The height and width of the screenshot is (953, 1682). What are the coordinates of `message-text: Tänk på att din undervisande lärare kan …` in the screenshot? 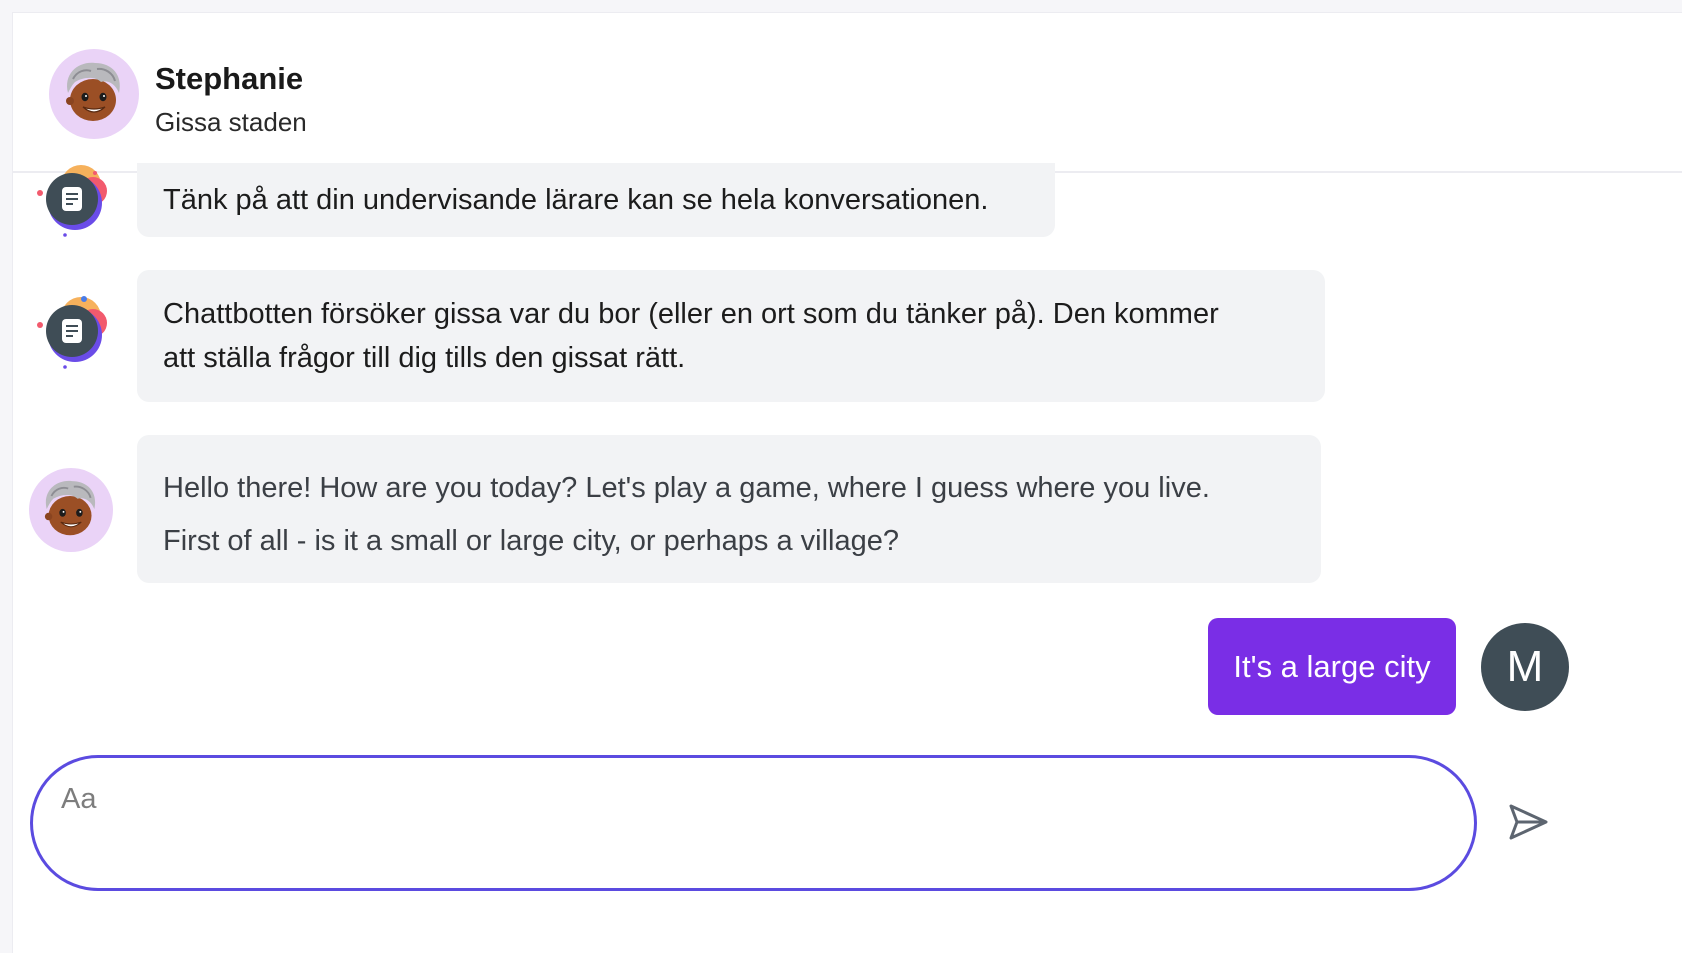 It's located at (576, 200).